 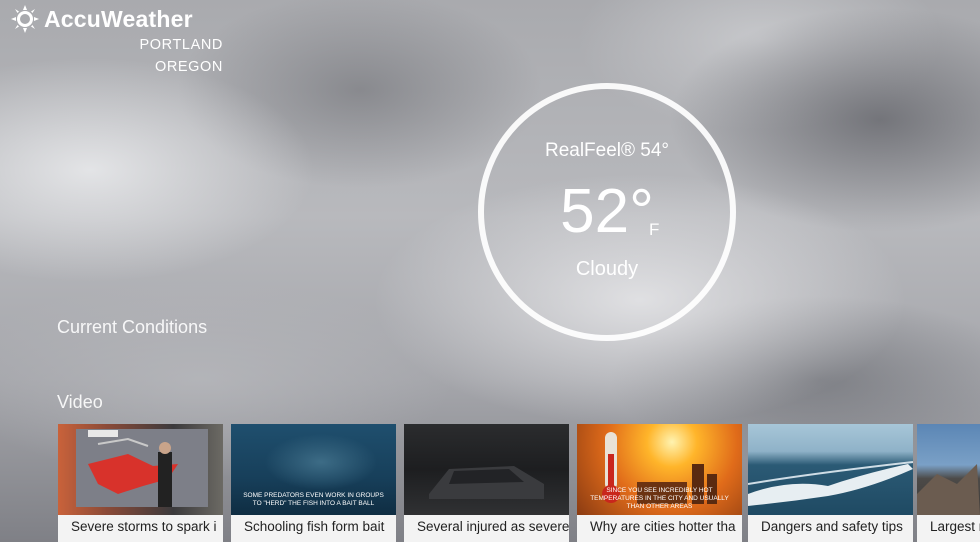 I want to click on video-card: Largest m, so click(x=948, y=483).